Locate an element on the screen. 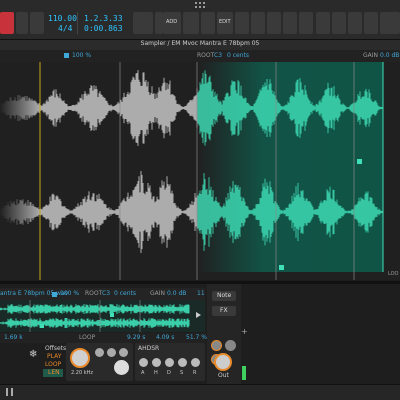 This screenshot has width=400, height=400. adsr-knob-h is located at coordinates (156, 362).